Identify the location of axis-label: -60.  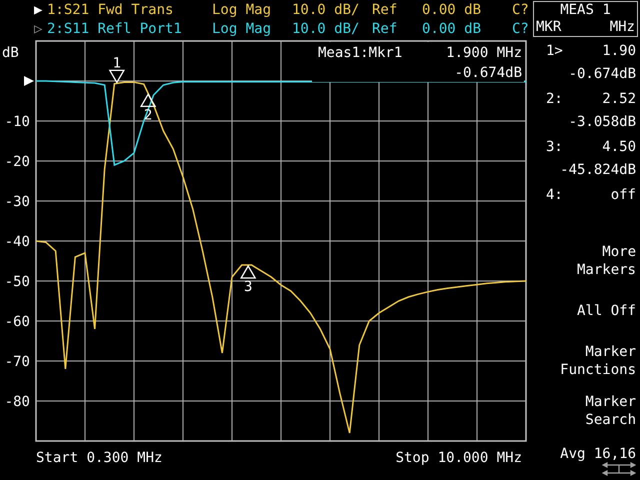
(17, 322).